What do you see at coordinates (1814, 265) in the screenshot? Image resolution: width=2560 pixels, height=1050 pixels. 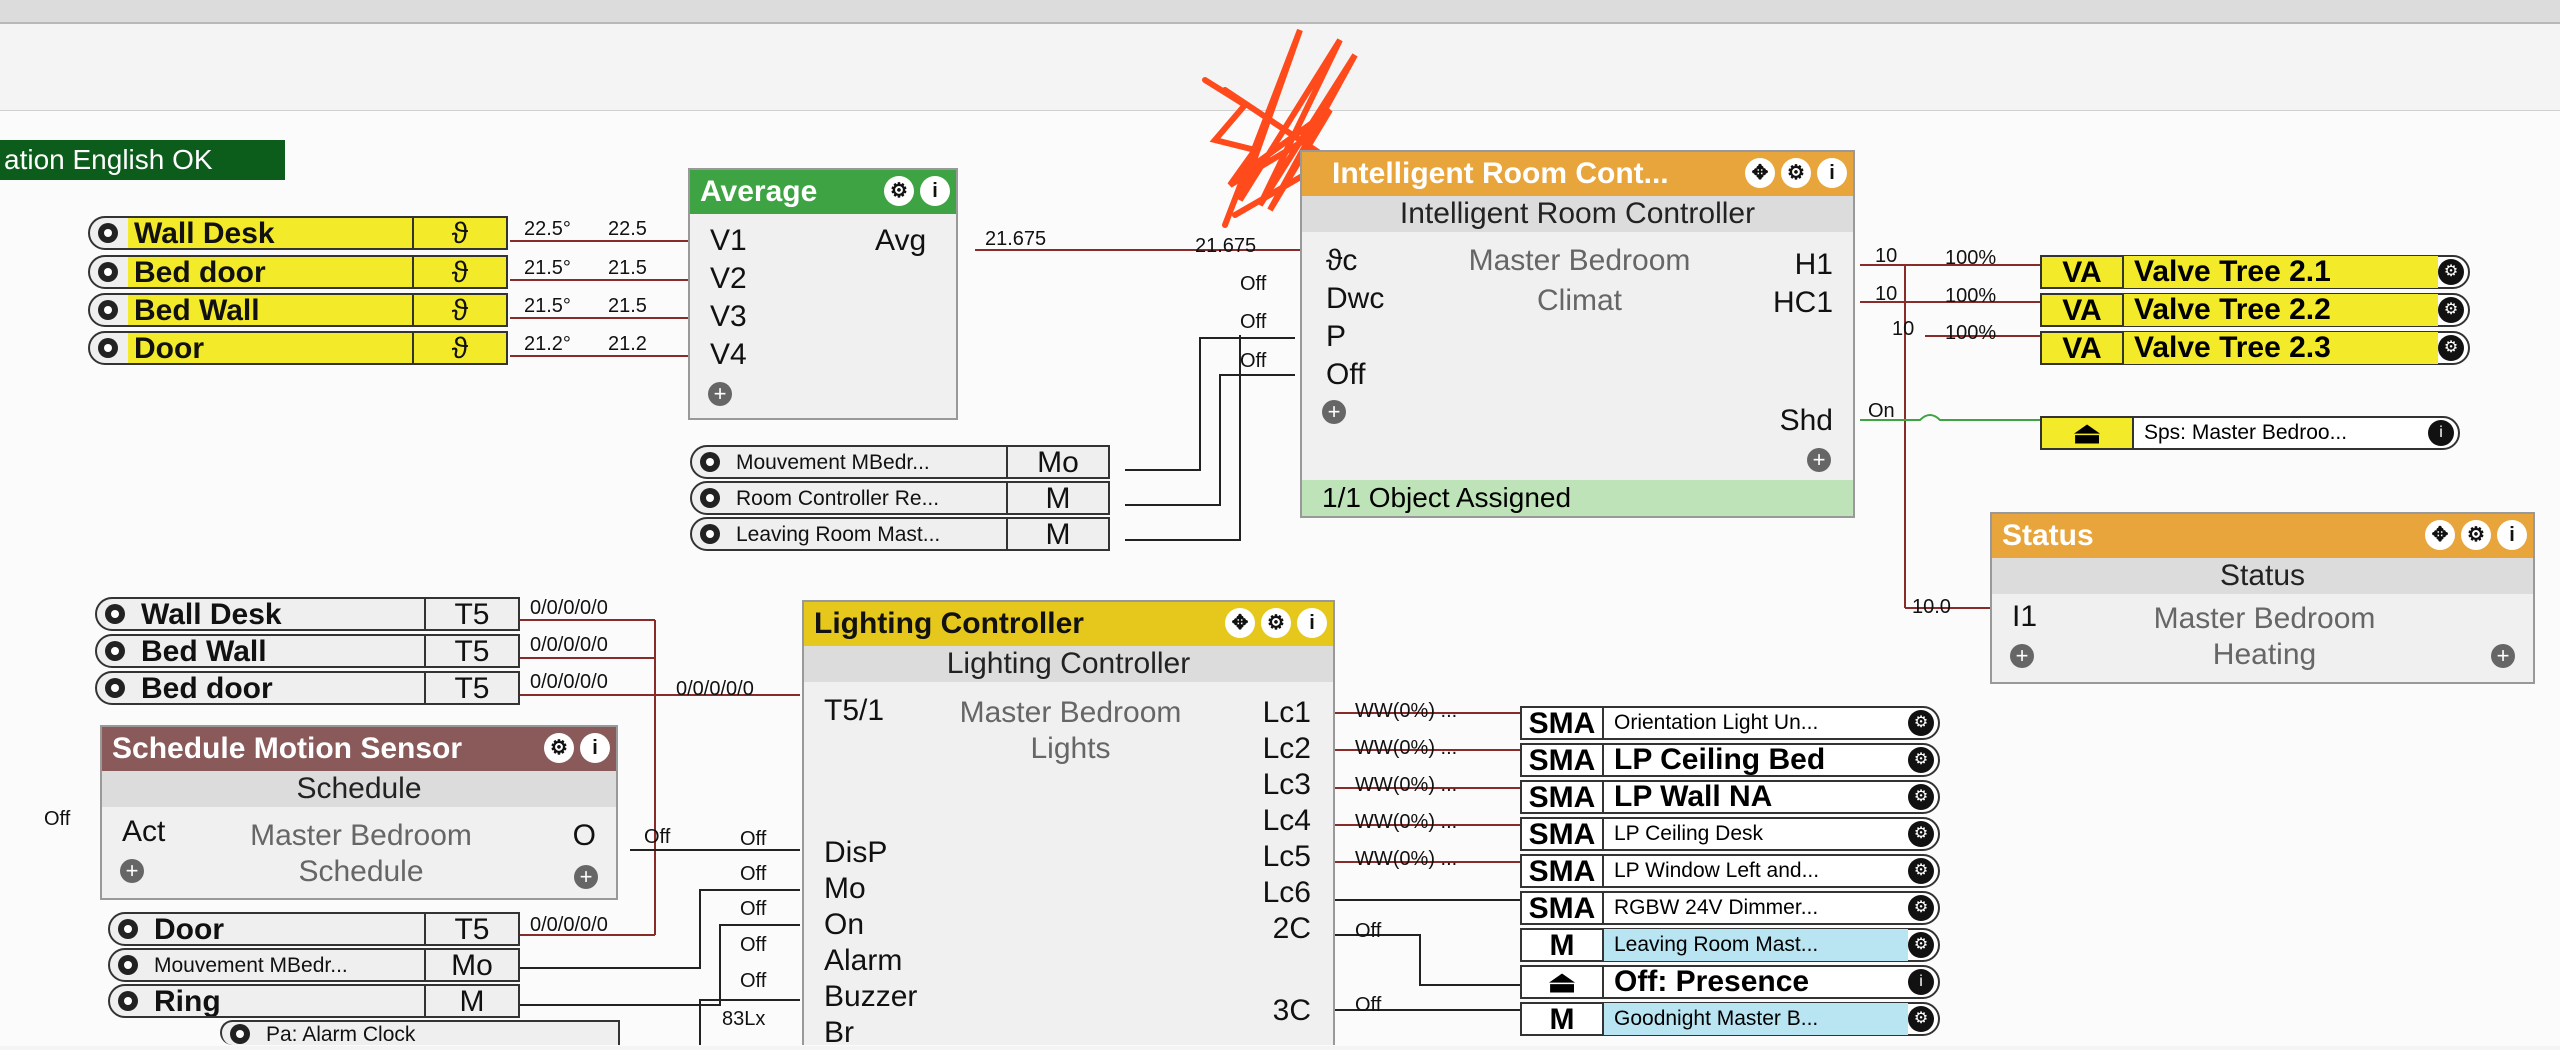 I see `irc-output-h1: H1` at bounding box center [1814, 265].